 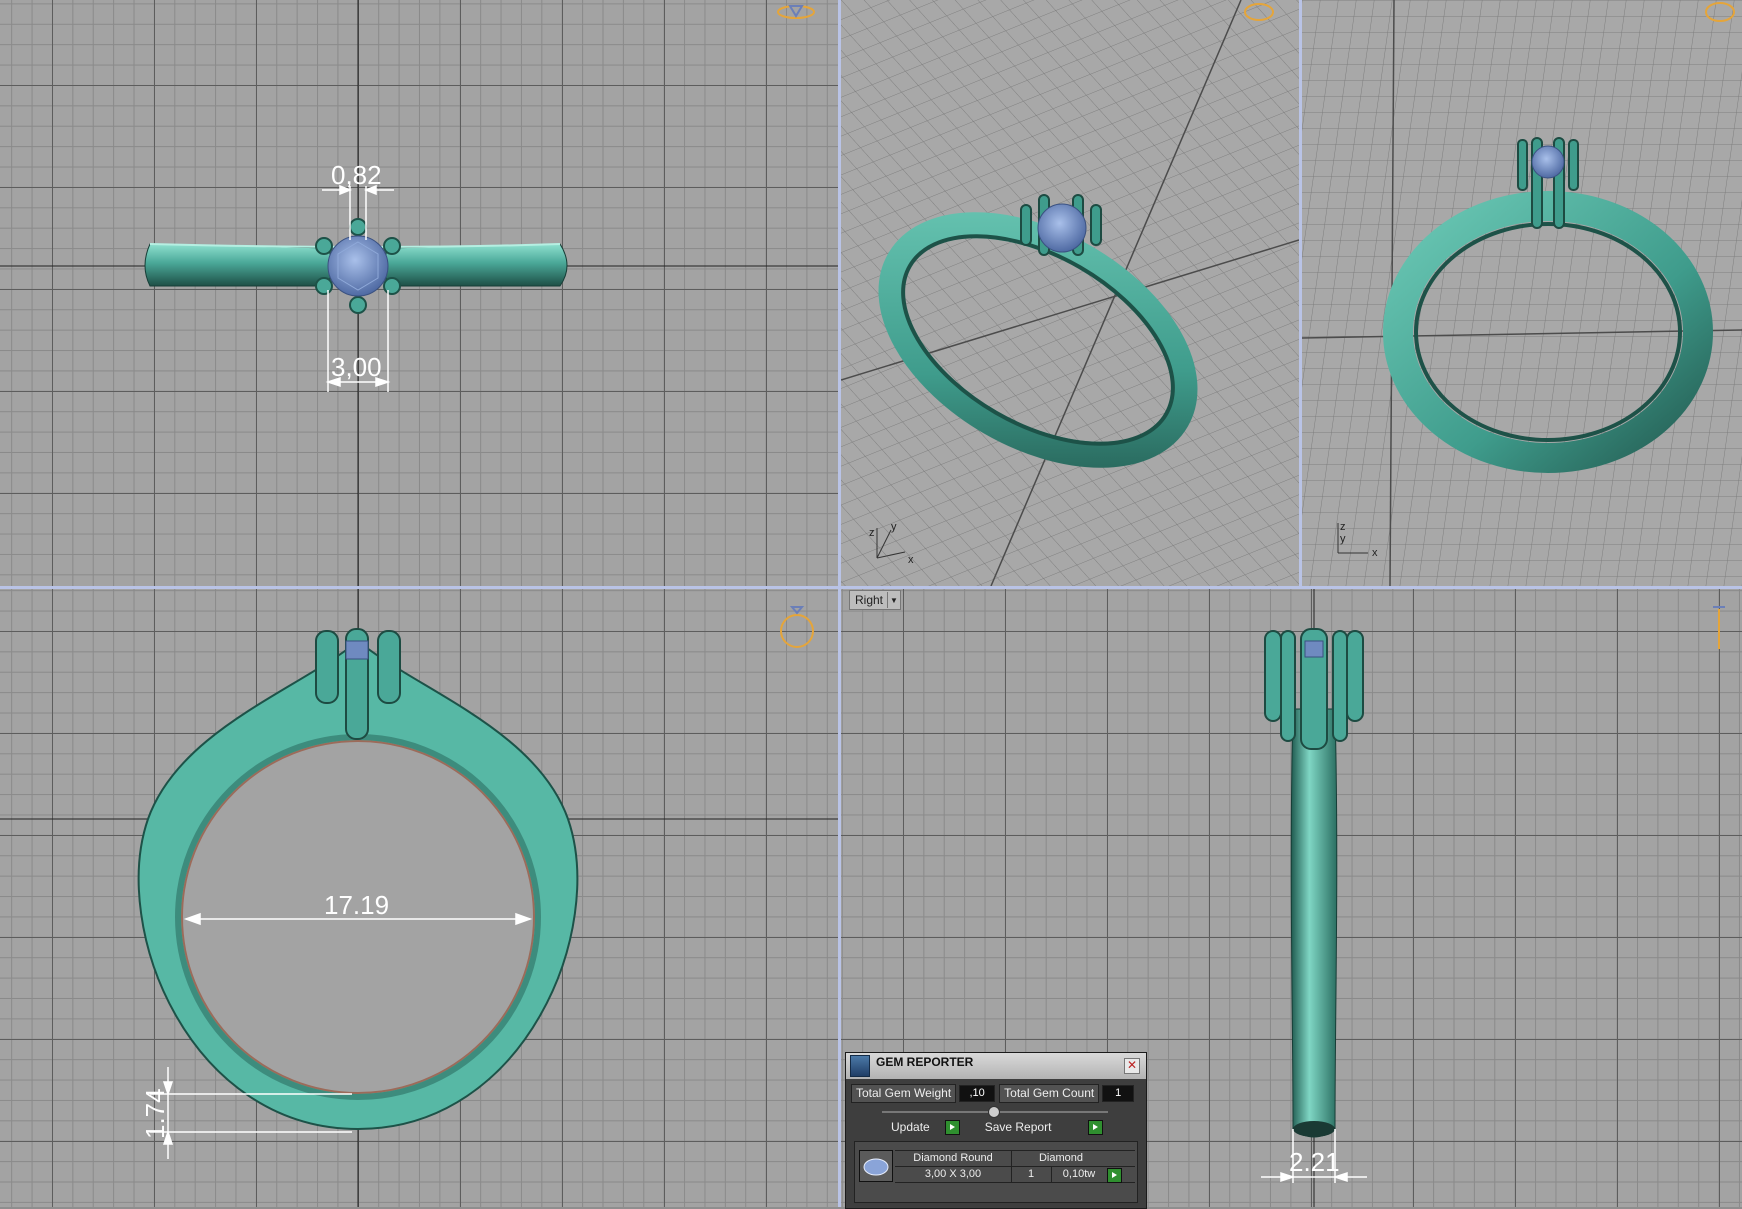 What do you see at coordinates (1095, 1127) in the screenshot?
I see `save-report-button` at bounding box center [1095, 1127].